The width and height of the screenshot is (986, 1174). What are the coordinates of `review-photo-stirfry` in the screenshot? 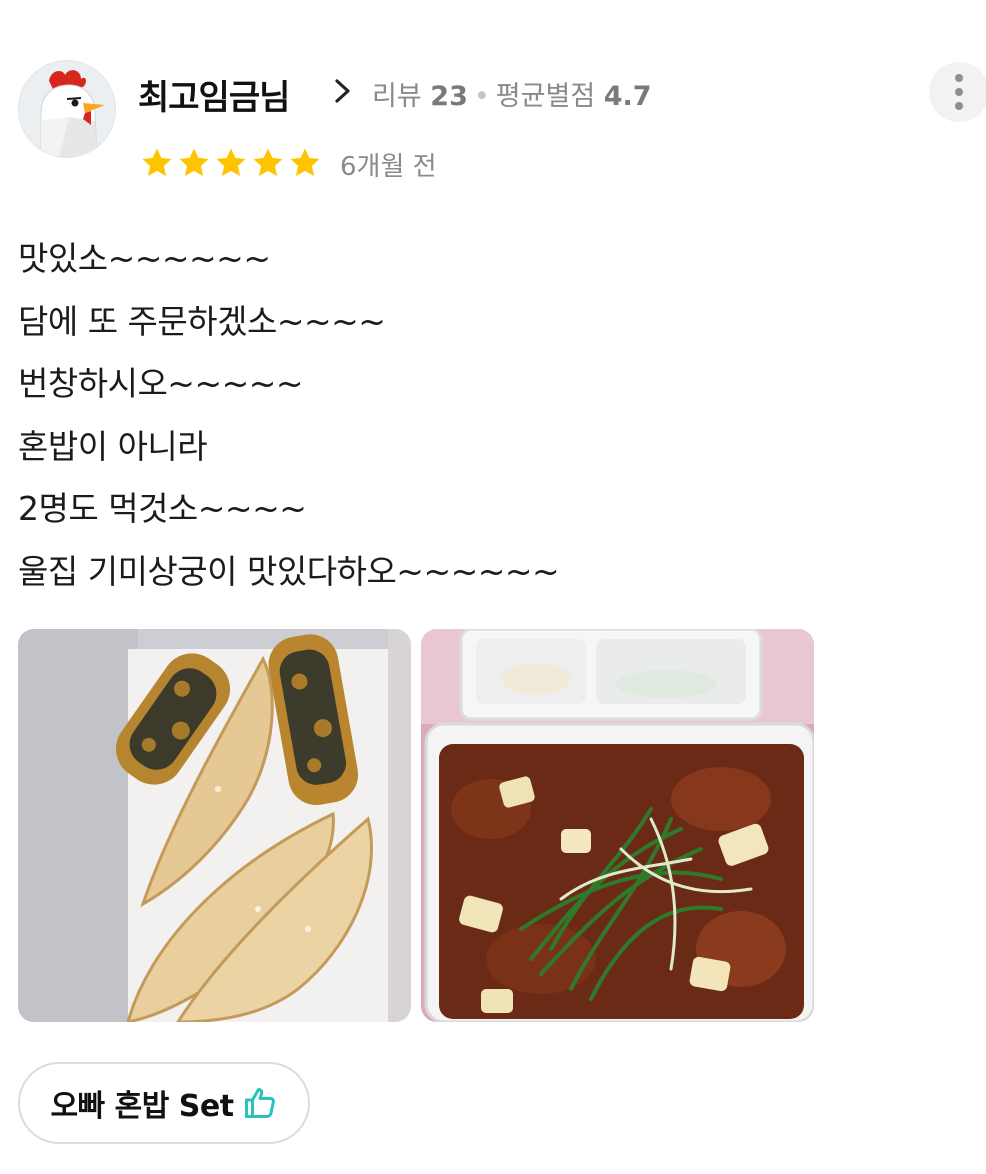 It's located at (617, 825).